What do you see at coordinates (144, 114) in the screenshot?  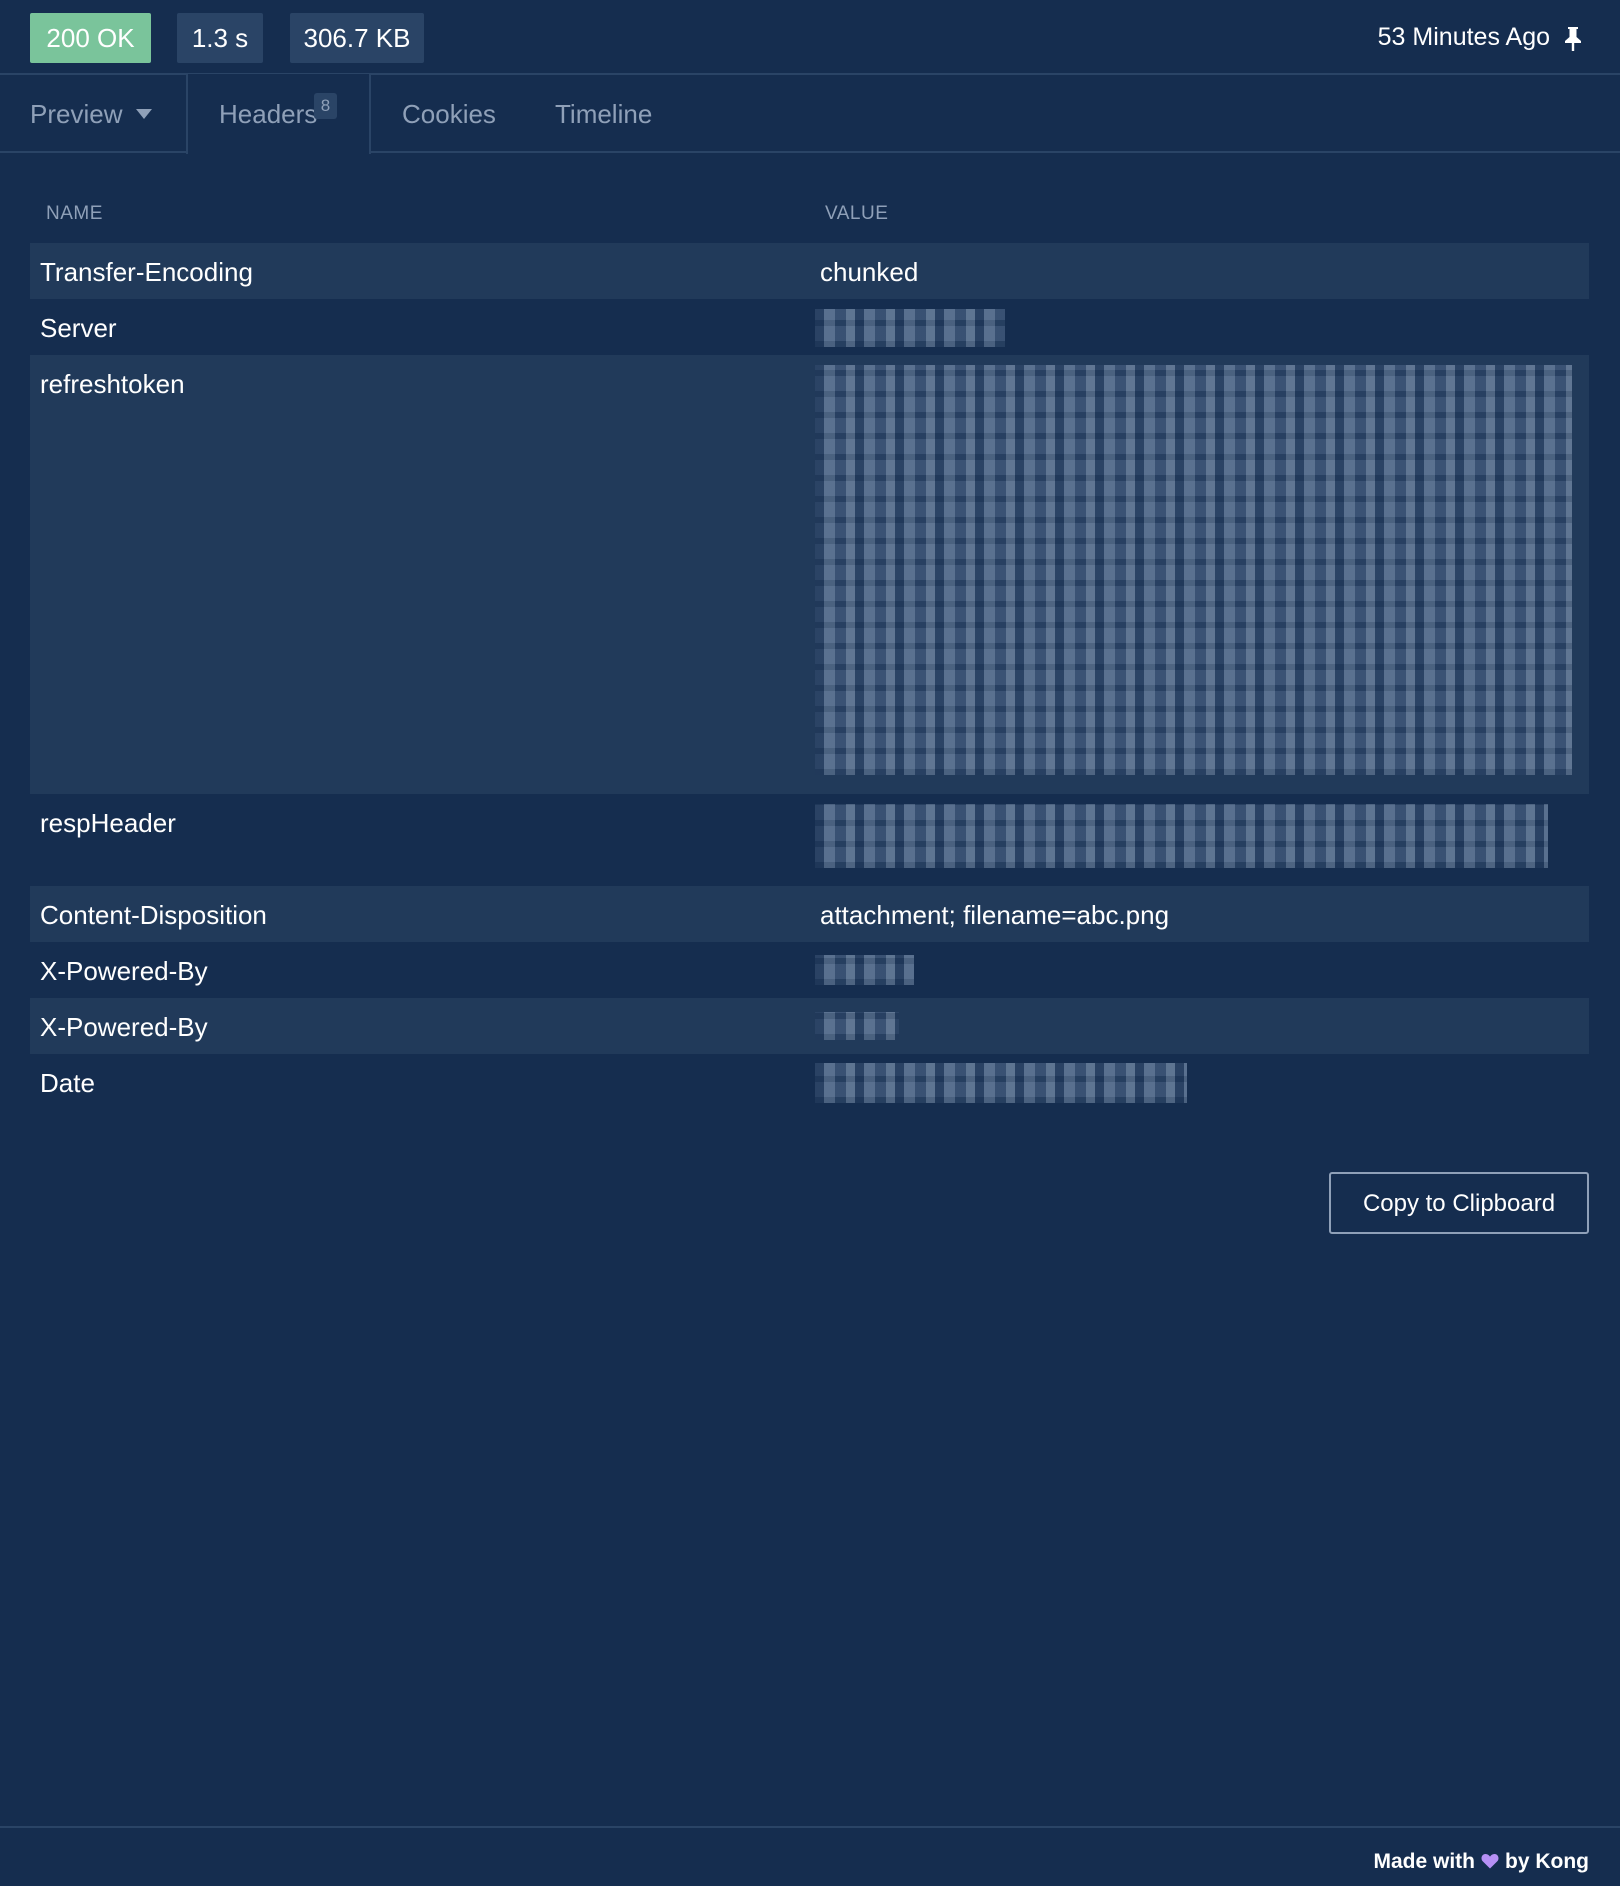 I see `chevron-down-icon` at bounding box center [144, 114].